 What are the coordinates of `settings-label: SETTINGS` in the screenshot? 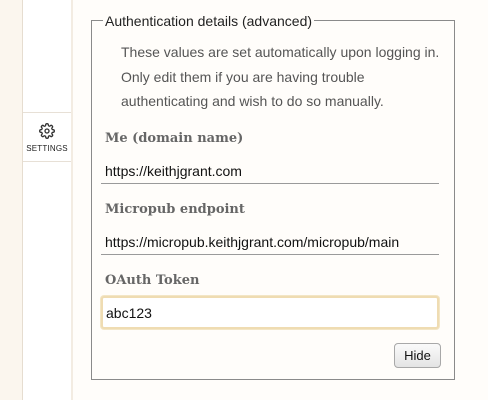 It's located at (47, 148).